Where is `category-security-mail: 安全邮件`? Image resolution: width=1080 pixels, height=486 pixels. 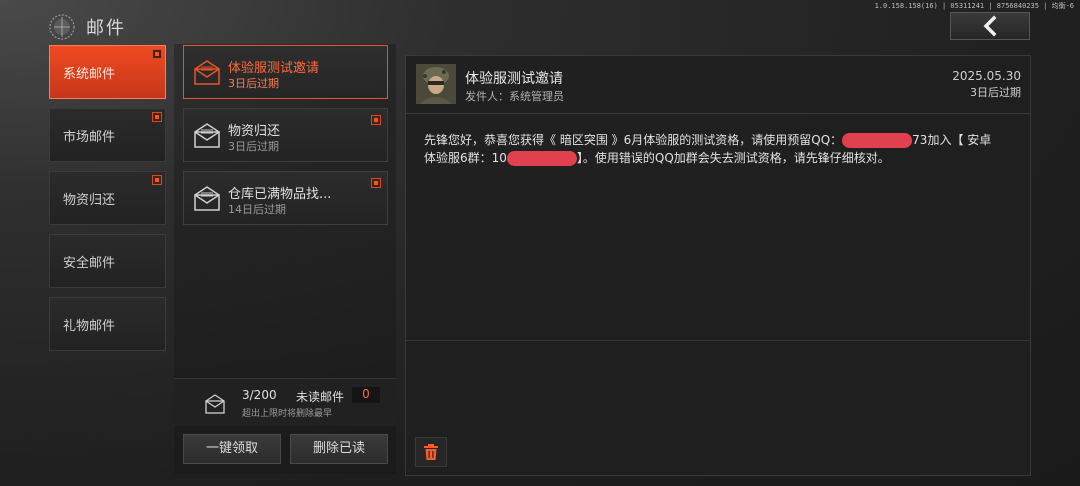 category-security-mail: 安全邮件 is located at coordinates (107, 261).